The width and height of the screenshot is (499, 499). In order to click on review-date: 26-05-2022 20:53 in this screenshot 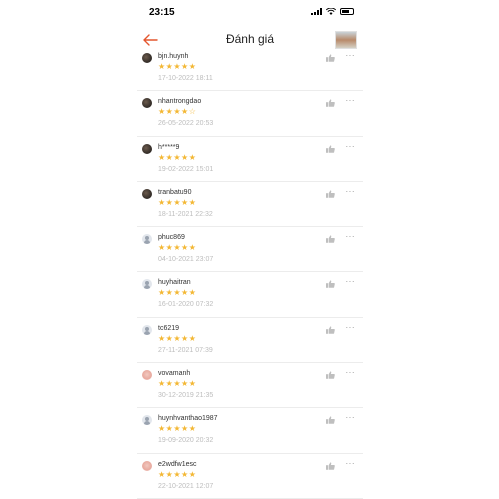, I will do `click(186, 124)`.